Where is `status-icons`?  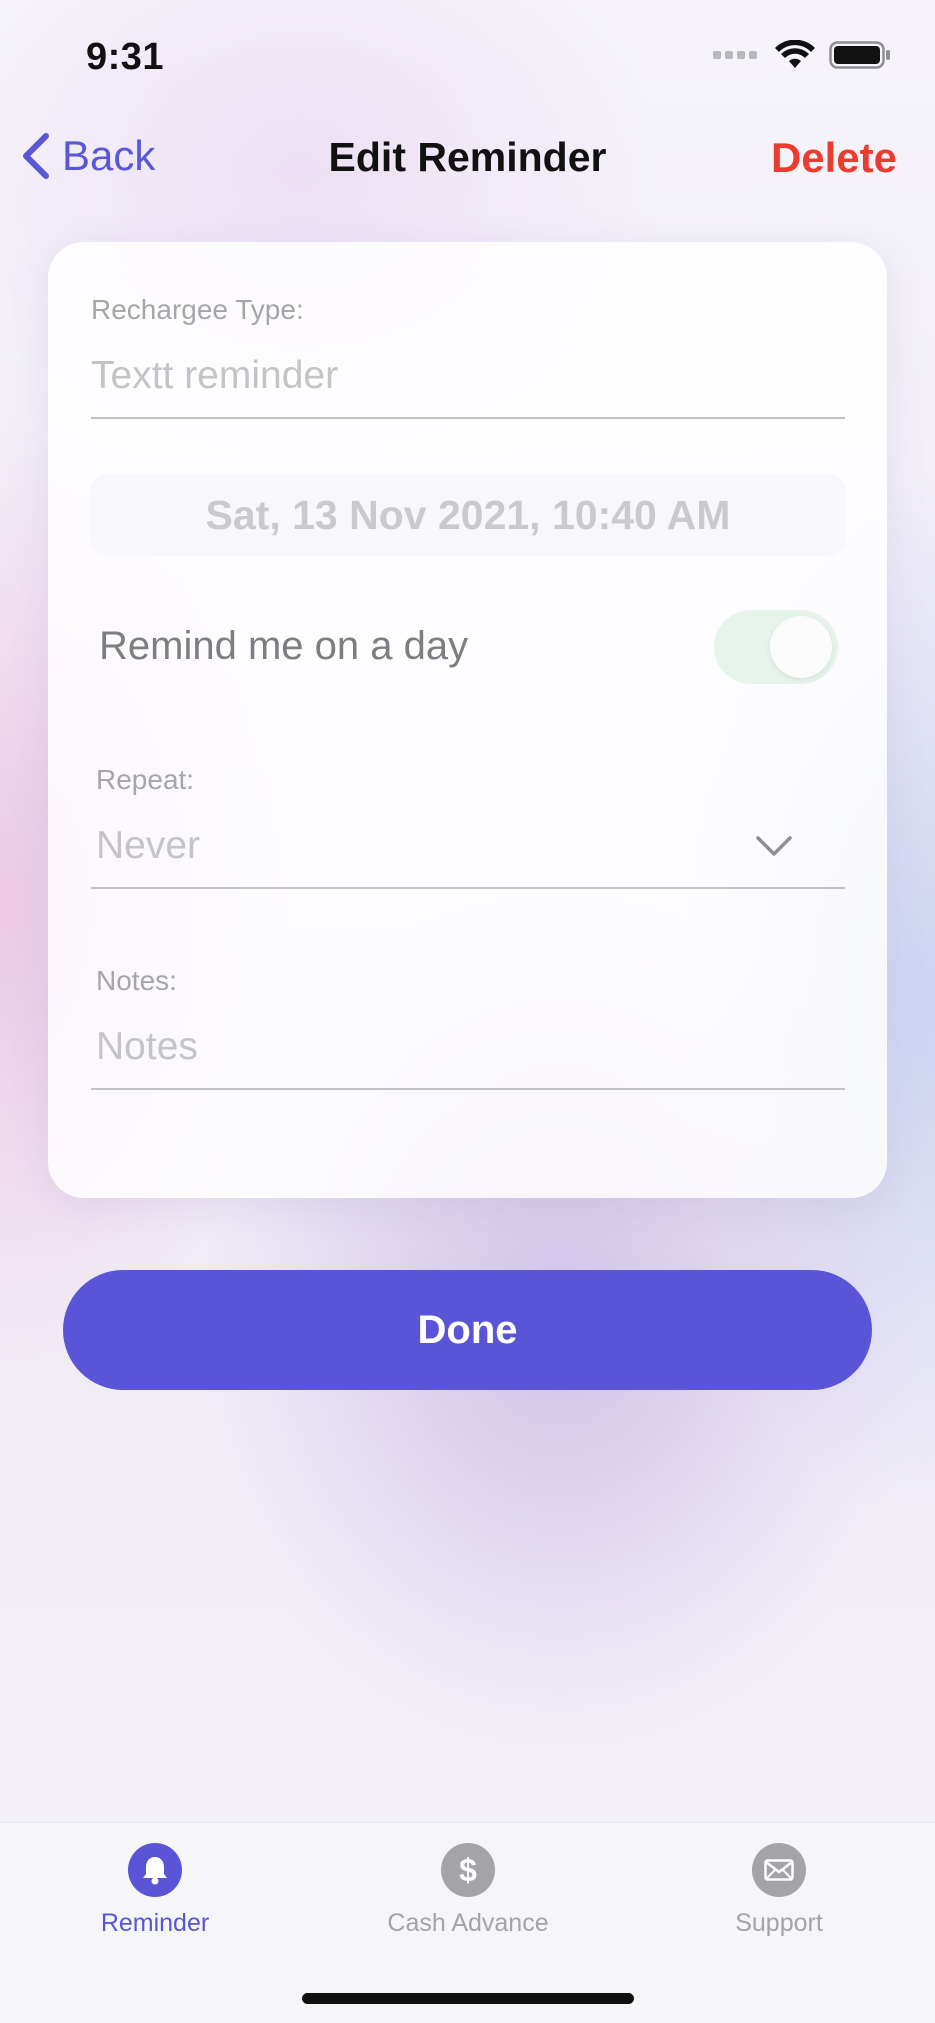 status-icons is located at coordinates (802, 55).